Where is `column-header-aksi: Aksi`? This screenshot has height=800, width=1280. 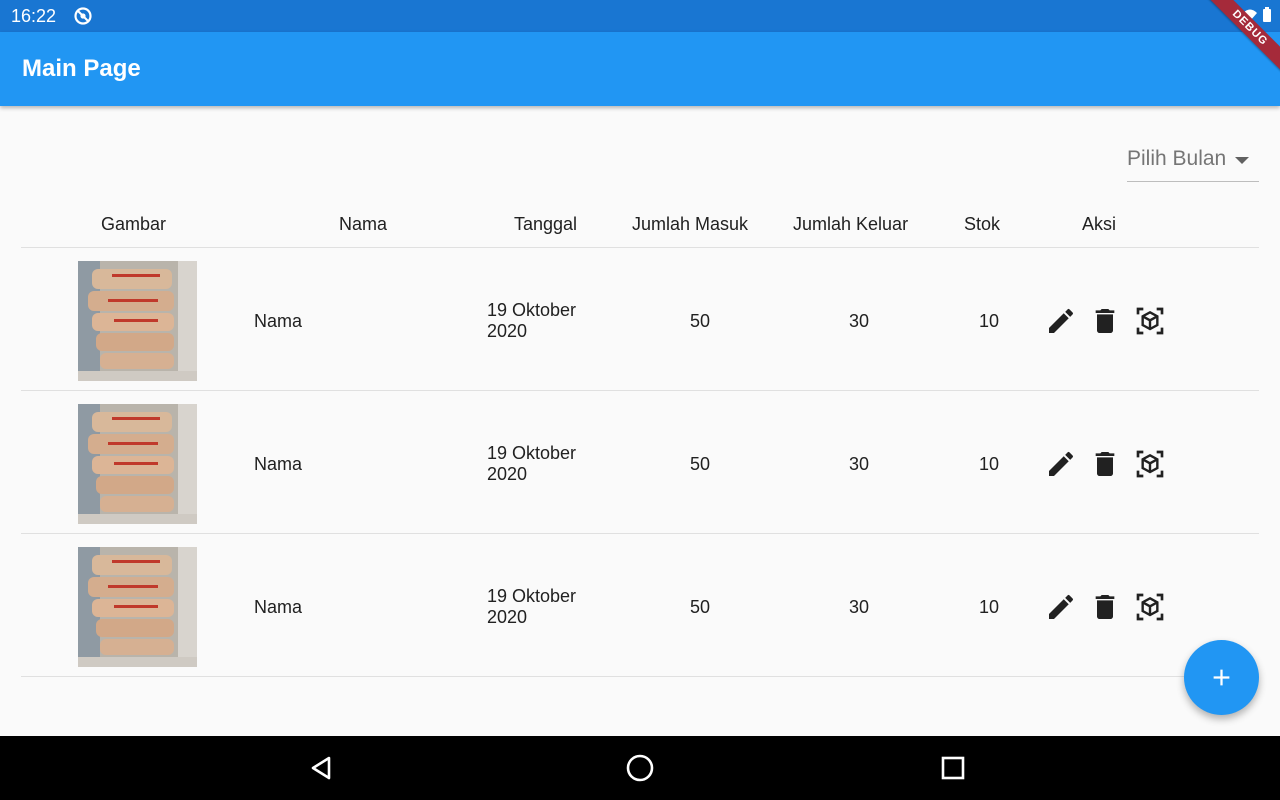
column-header-aksi: Aksi is located at coordinates (1099, 224).